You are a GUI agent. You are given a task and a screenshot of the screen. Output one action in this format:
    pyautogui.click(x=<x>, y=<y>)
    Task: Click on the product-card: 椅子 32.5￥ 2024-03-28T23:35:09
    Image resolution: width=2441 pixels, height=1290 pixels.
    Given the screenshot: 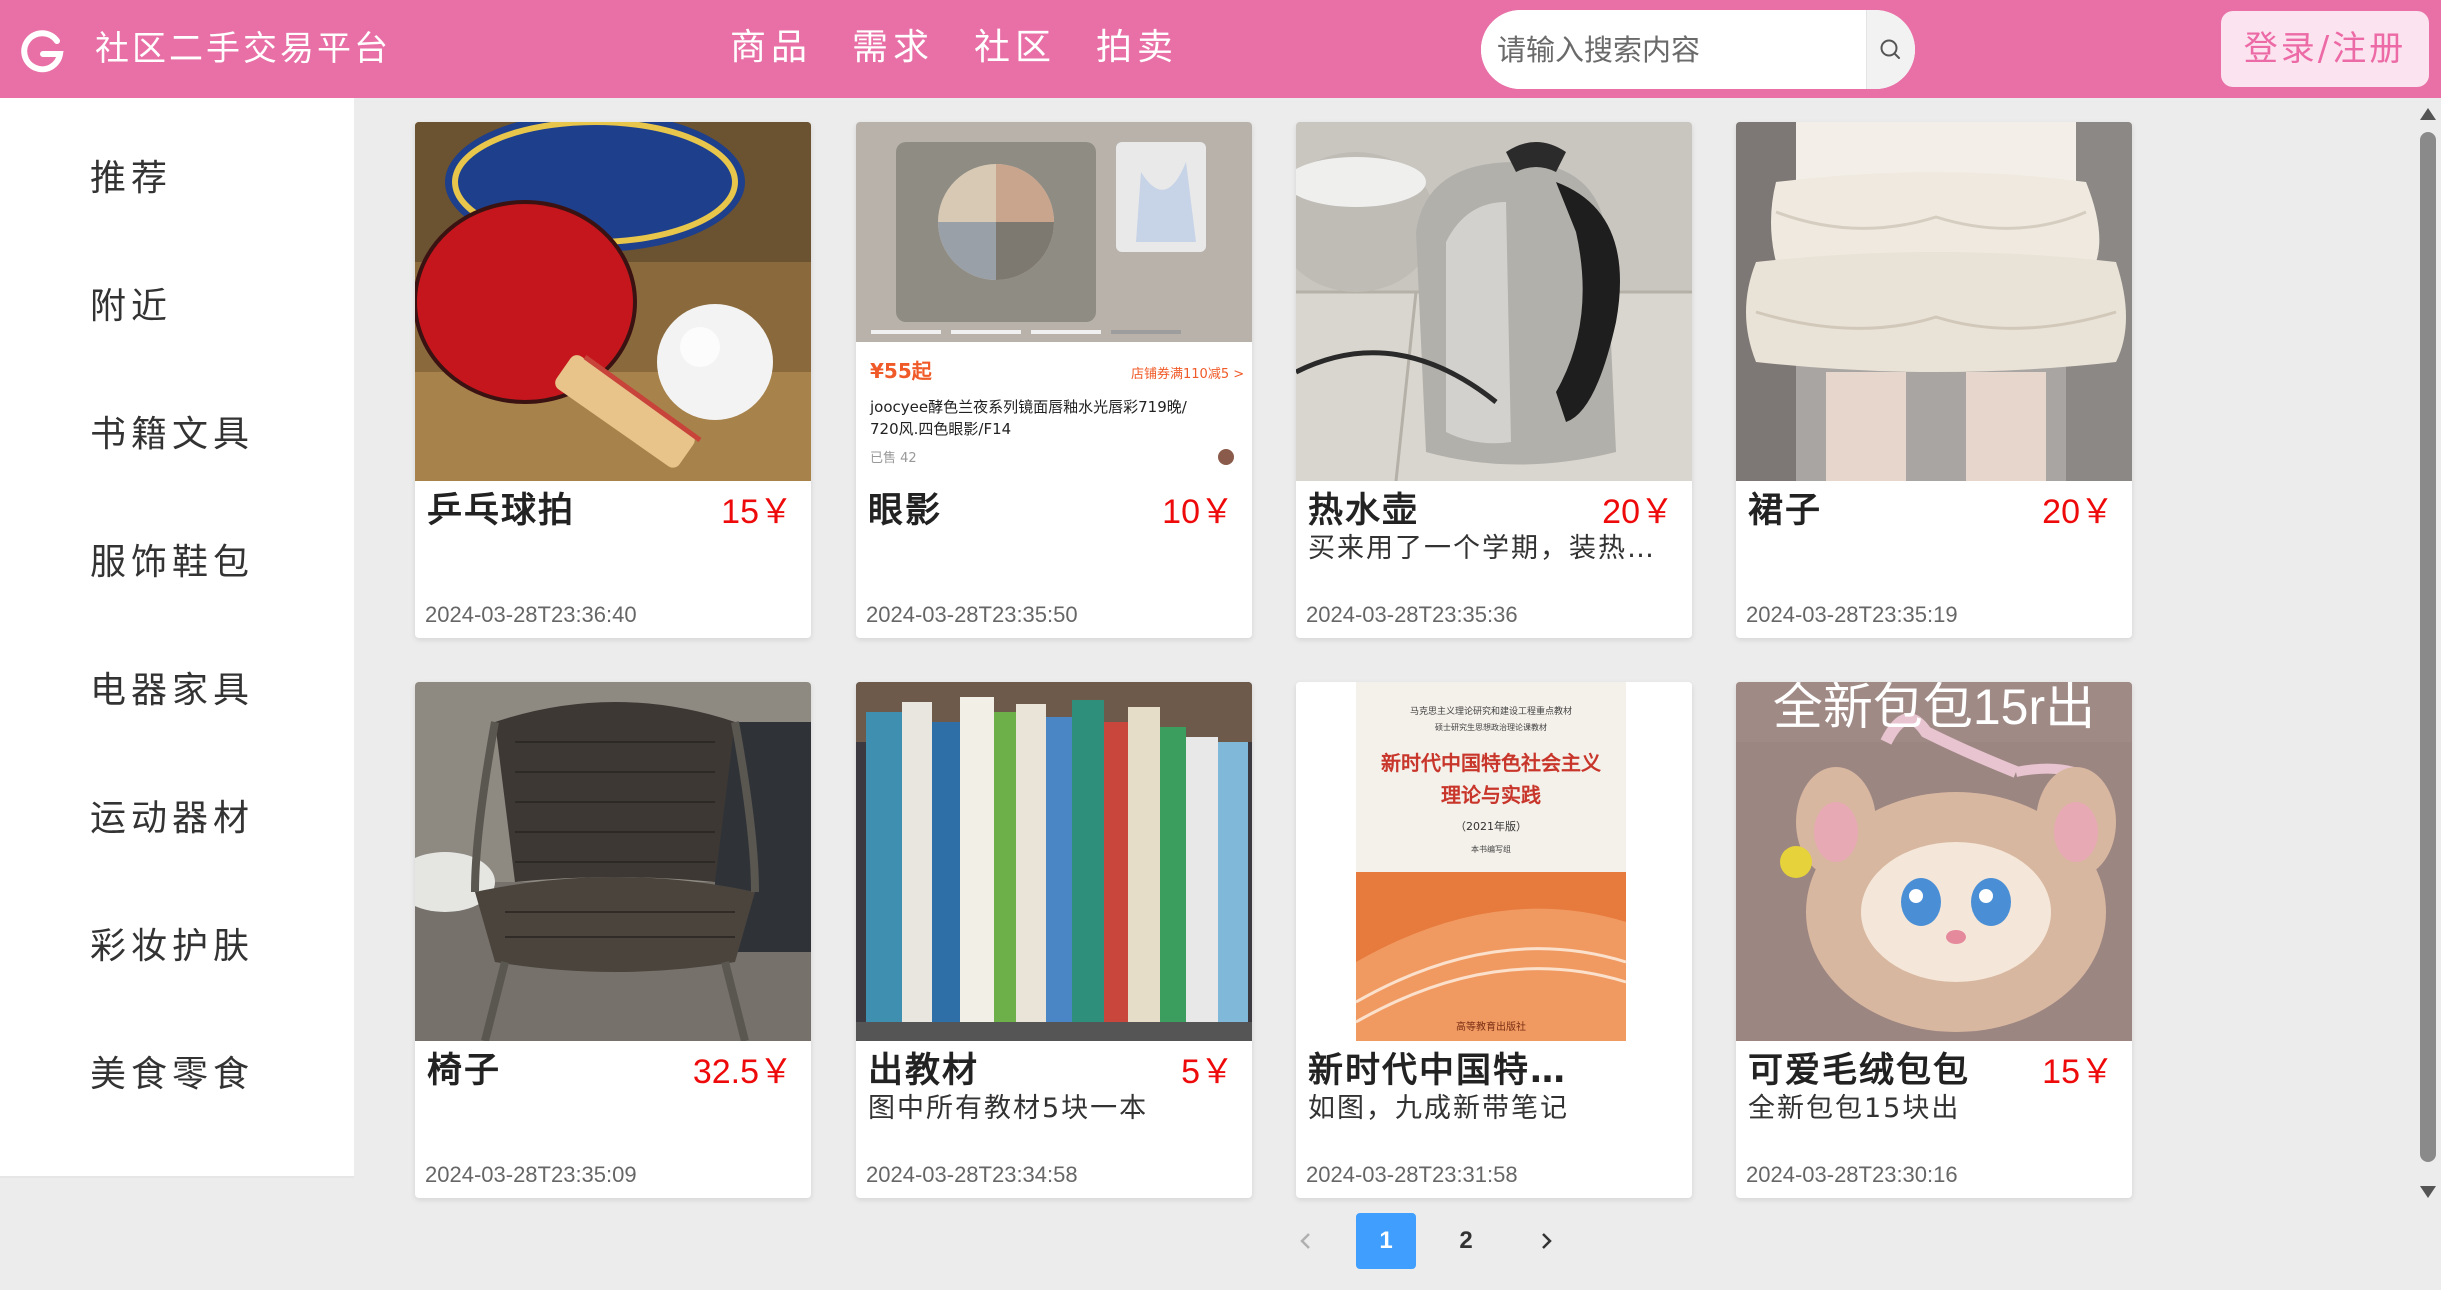 What is the action you would take?
    pyautogui.click(x=613, y=940)
    